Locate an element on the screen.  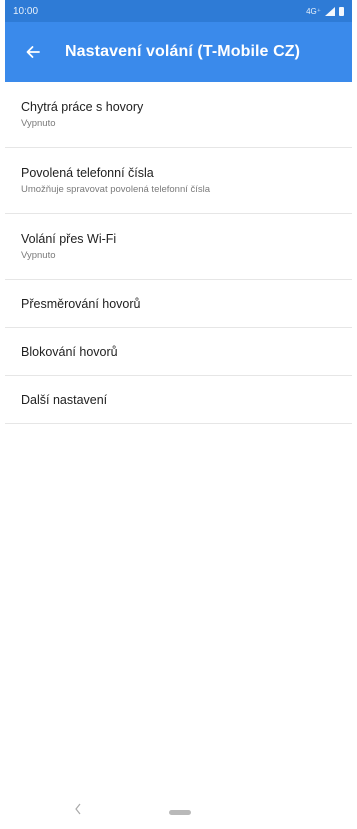
setting-title: Přesměrování hovorů is located at coordinates (81, 303).